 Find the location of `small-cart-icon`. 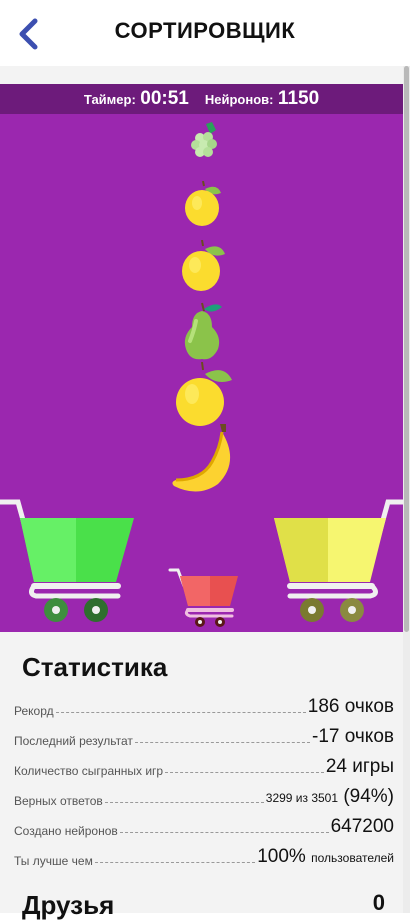

small-cart-icon is located at coordinates (205, 597).